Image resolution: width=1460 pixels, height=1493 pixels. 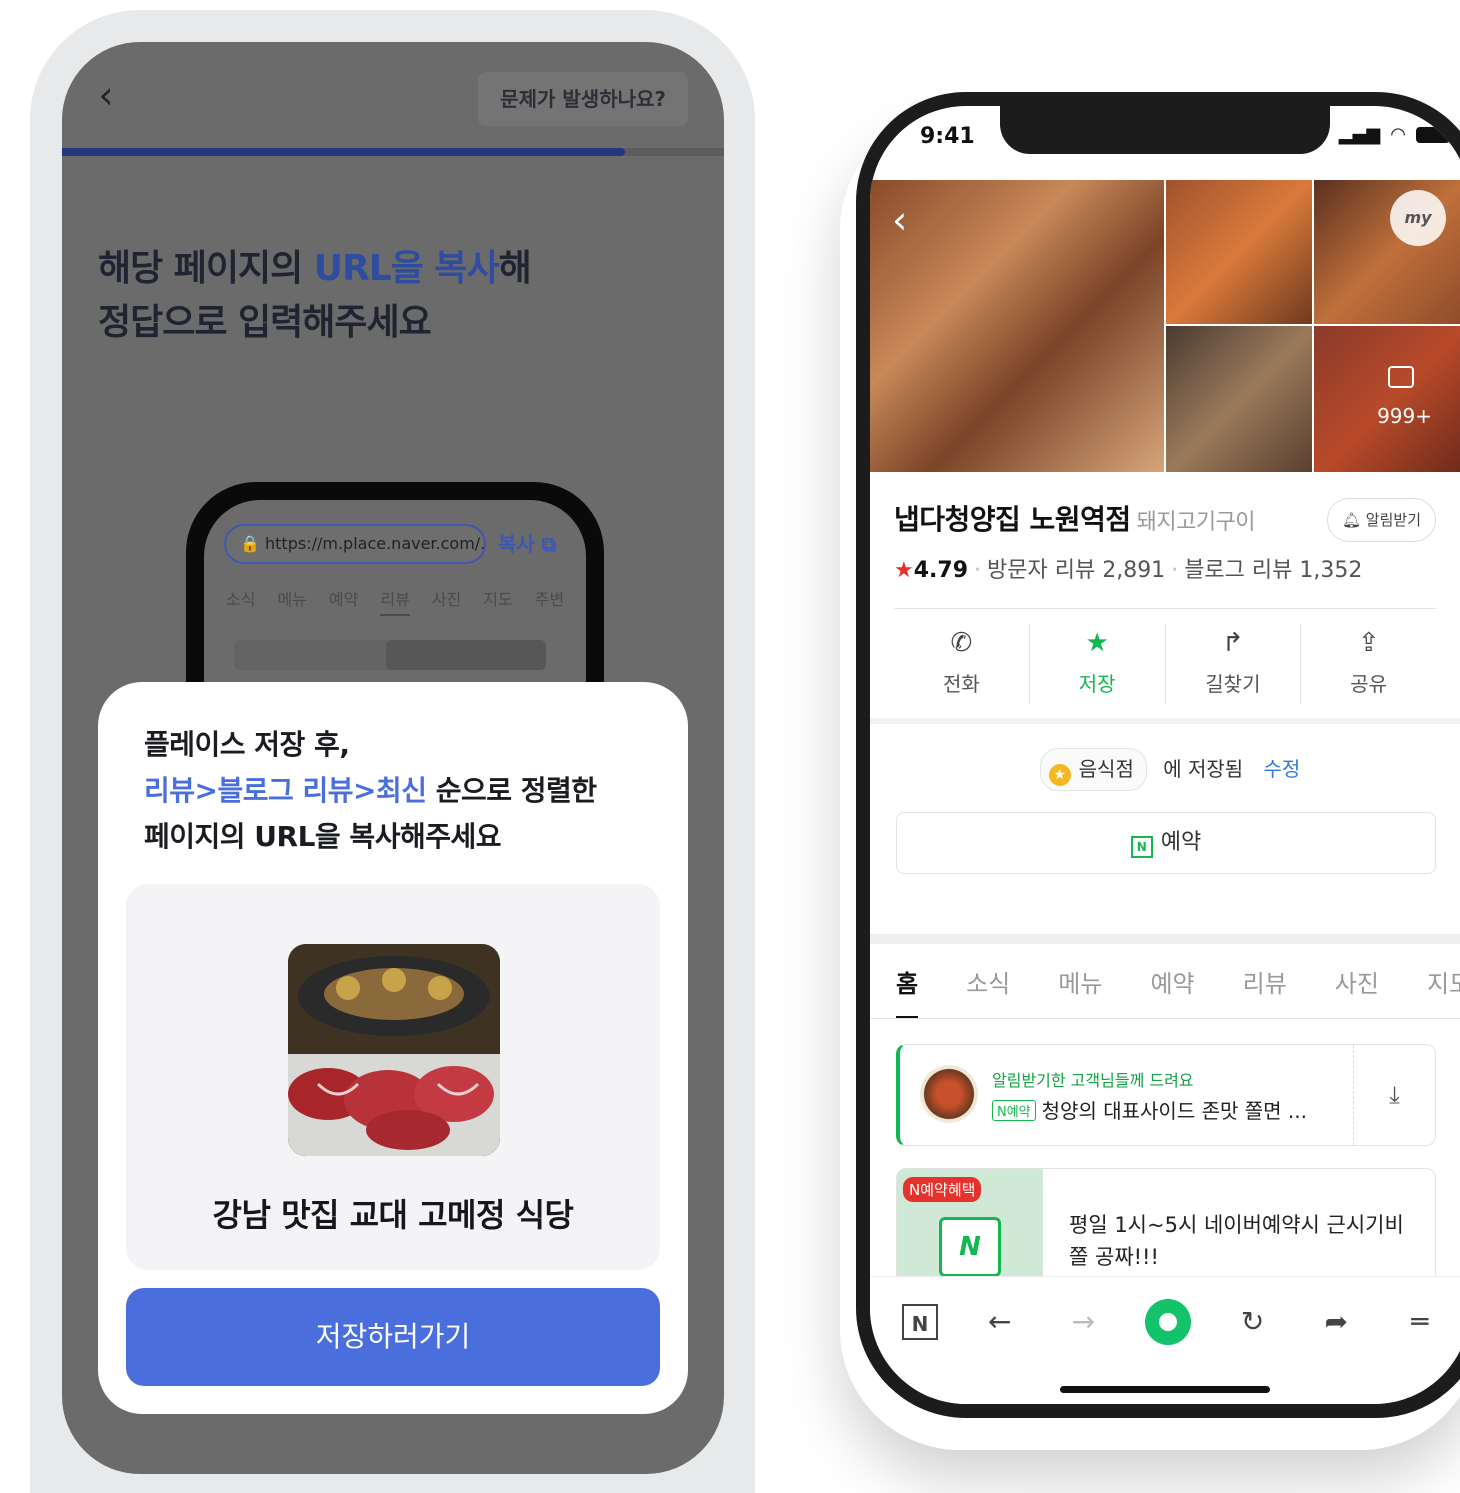 I want to click on battery-icon, so click(x=1433, y=134).